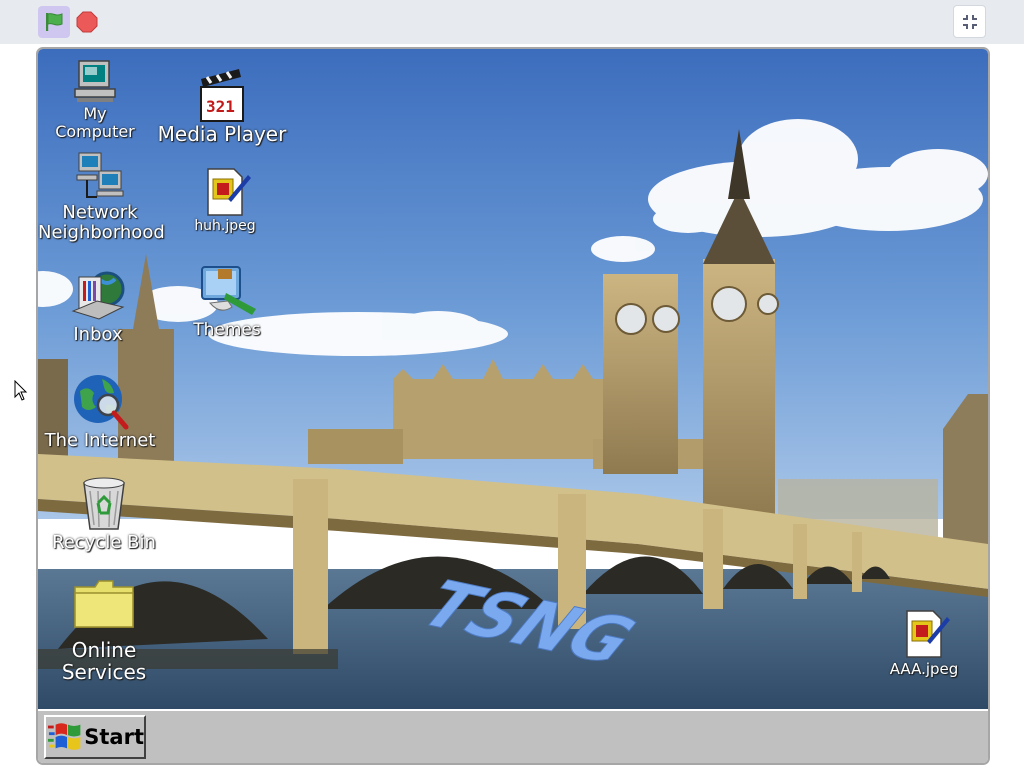 This screenshot has width=1024, height=768. I want to click on desktop-icon-label: Network Neighborhood, so click(101, 222).